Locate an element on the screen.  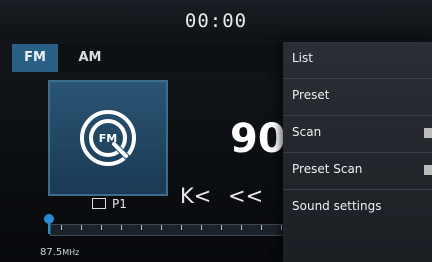
menu-item-label: List is located at coordinates (302, 58).